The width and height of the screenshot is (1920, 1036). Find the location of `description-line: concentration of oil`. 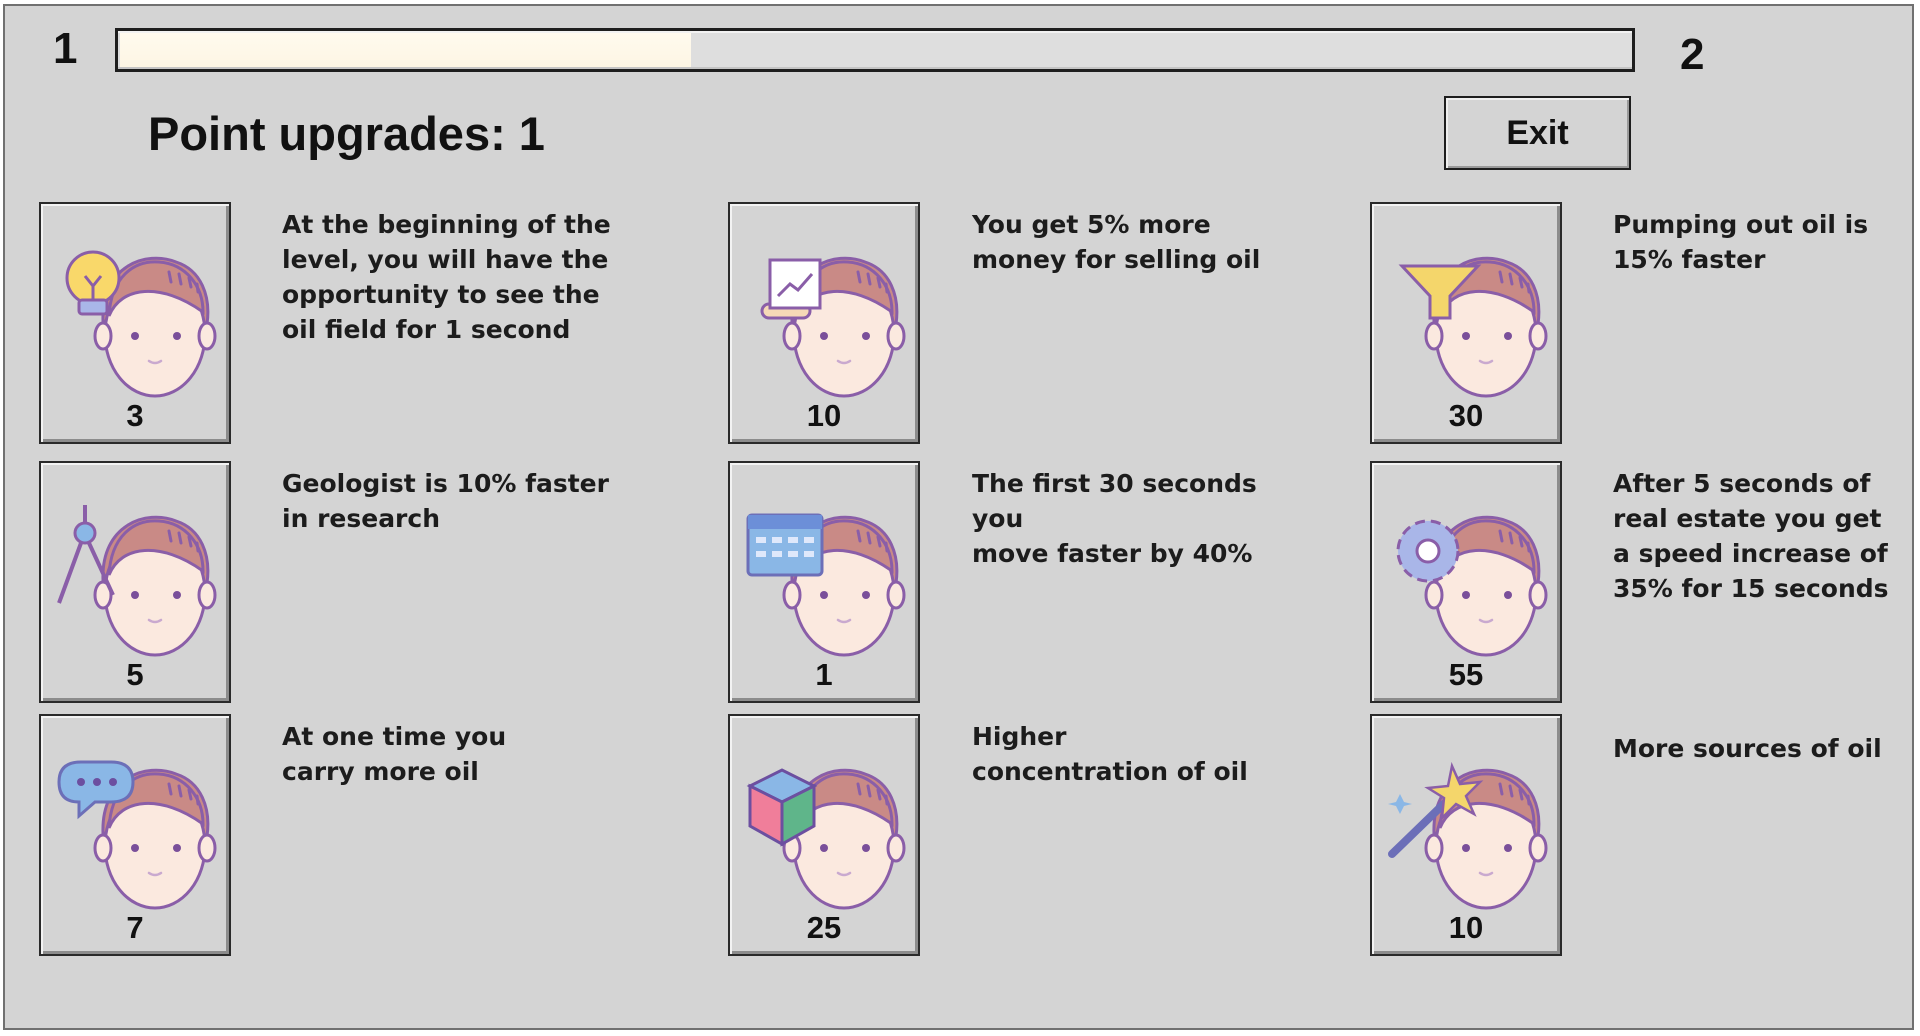

description-line: concentration of oil is located at coordinates (1110, 771).